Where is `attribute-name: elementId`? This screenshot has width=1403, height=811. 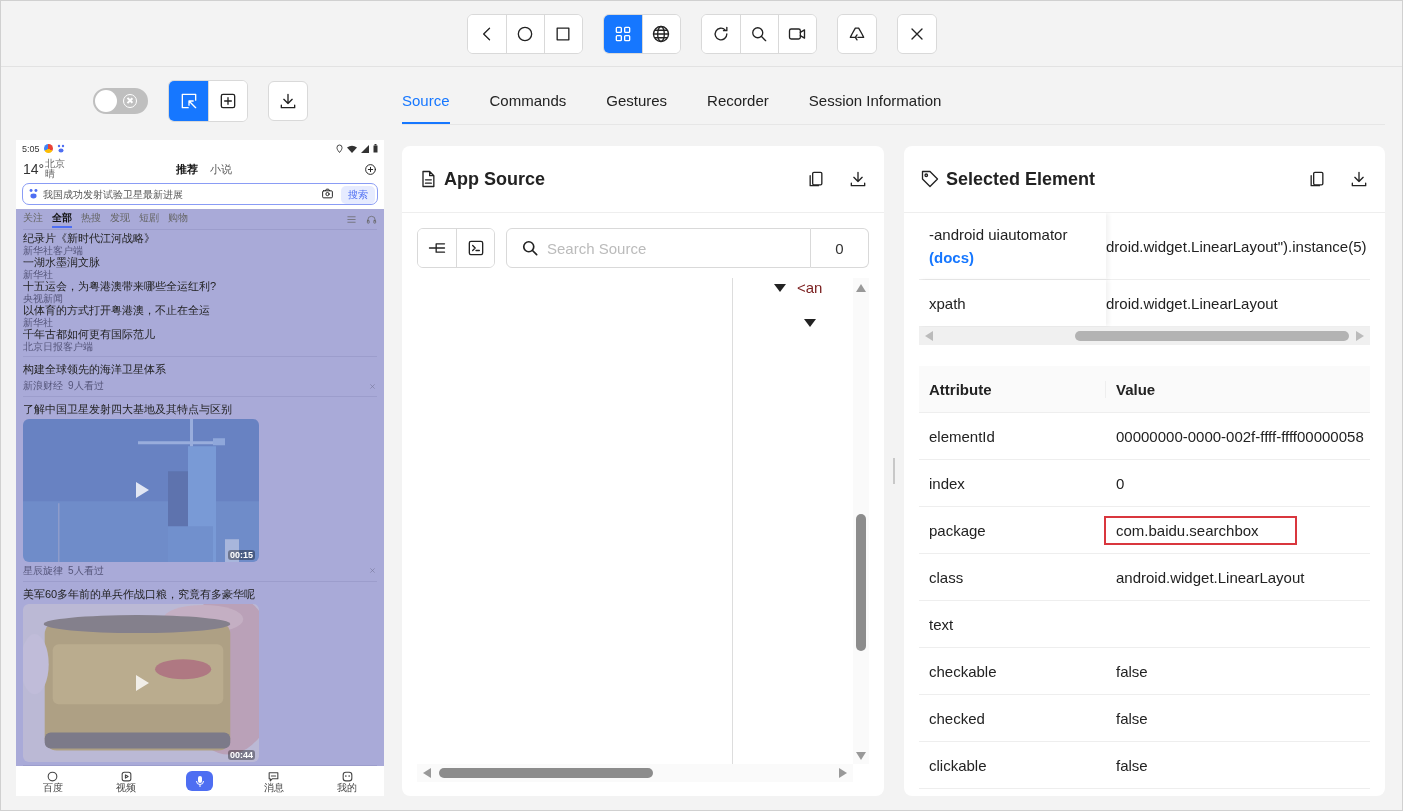 attribute-name: elementId is located at coordinates (962, 436).